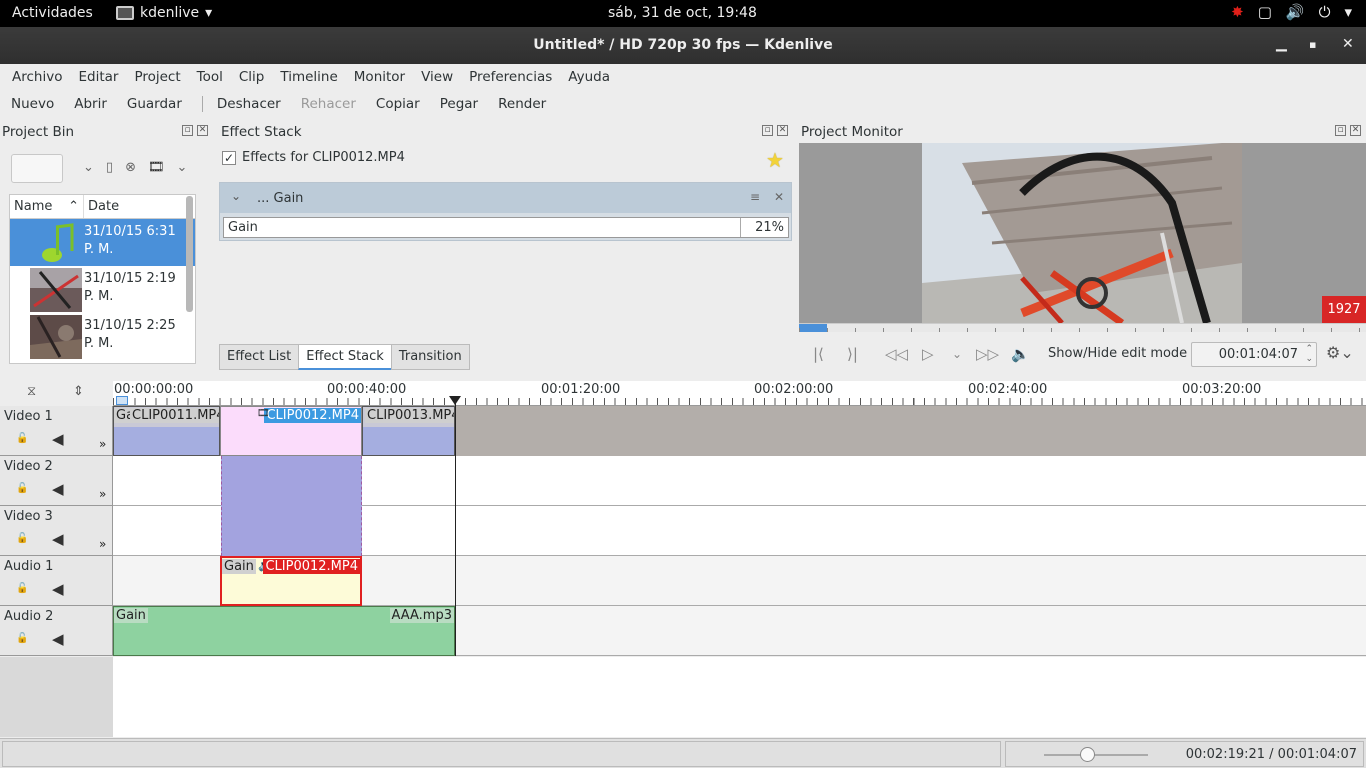 The image size is (1366, 768). Describe the element at coordinates (109, 167) in the screenshot. I see `document-icon: ▯` at that location.